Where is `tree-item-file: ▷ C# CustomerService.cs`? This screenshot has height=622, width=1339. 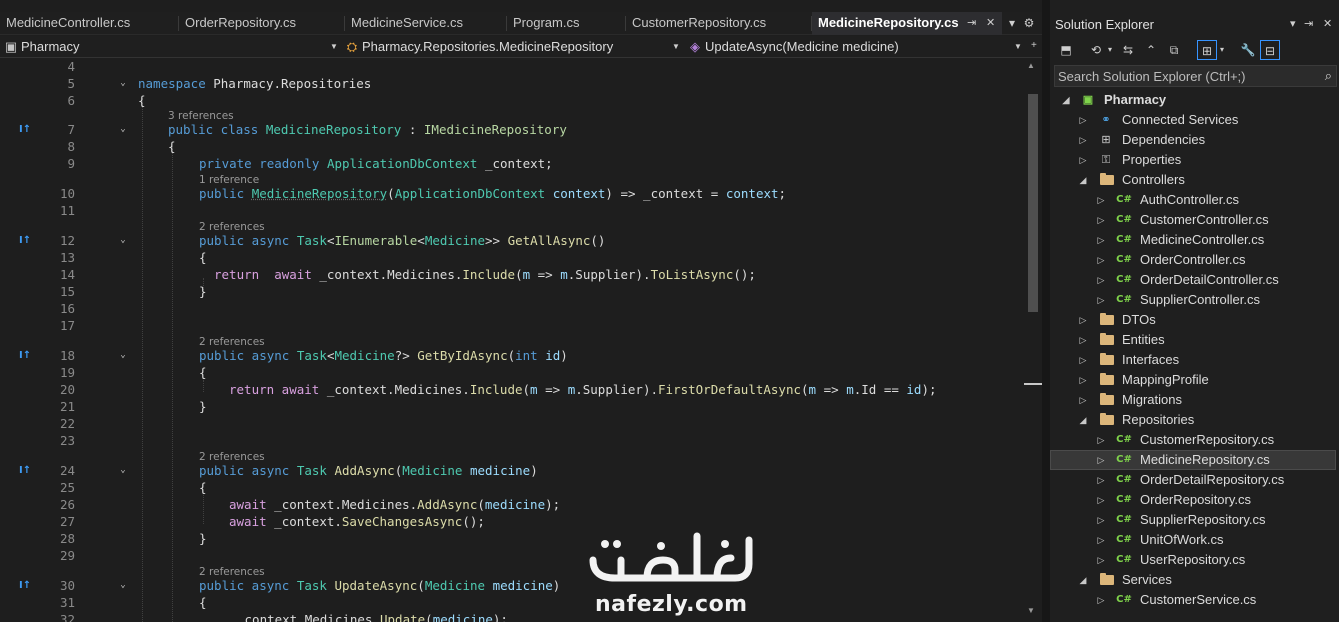 tree-item-file: ▷ C# CustomerService.cs is located at coordinates (1193, 600).